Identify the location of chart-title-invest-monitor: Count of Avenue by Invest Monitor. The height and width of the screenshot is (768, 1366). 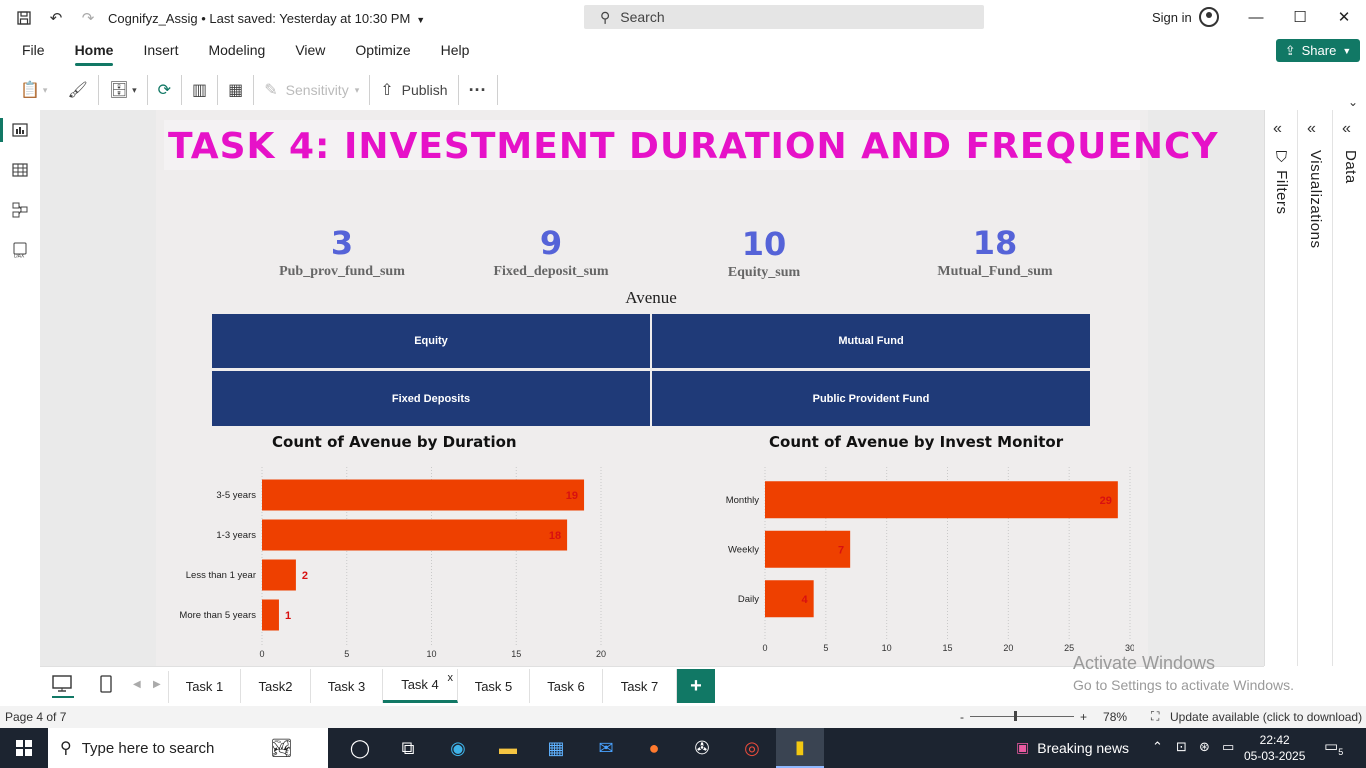
(916, 442).